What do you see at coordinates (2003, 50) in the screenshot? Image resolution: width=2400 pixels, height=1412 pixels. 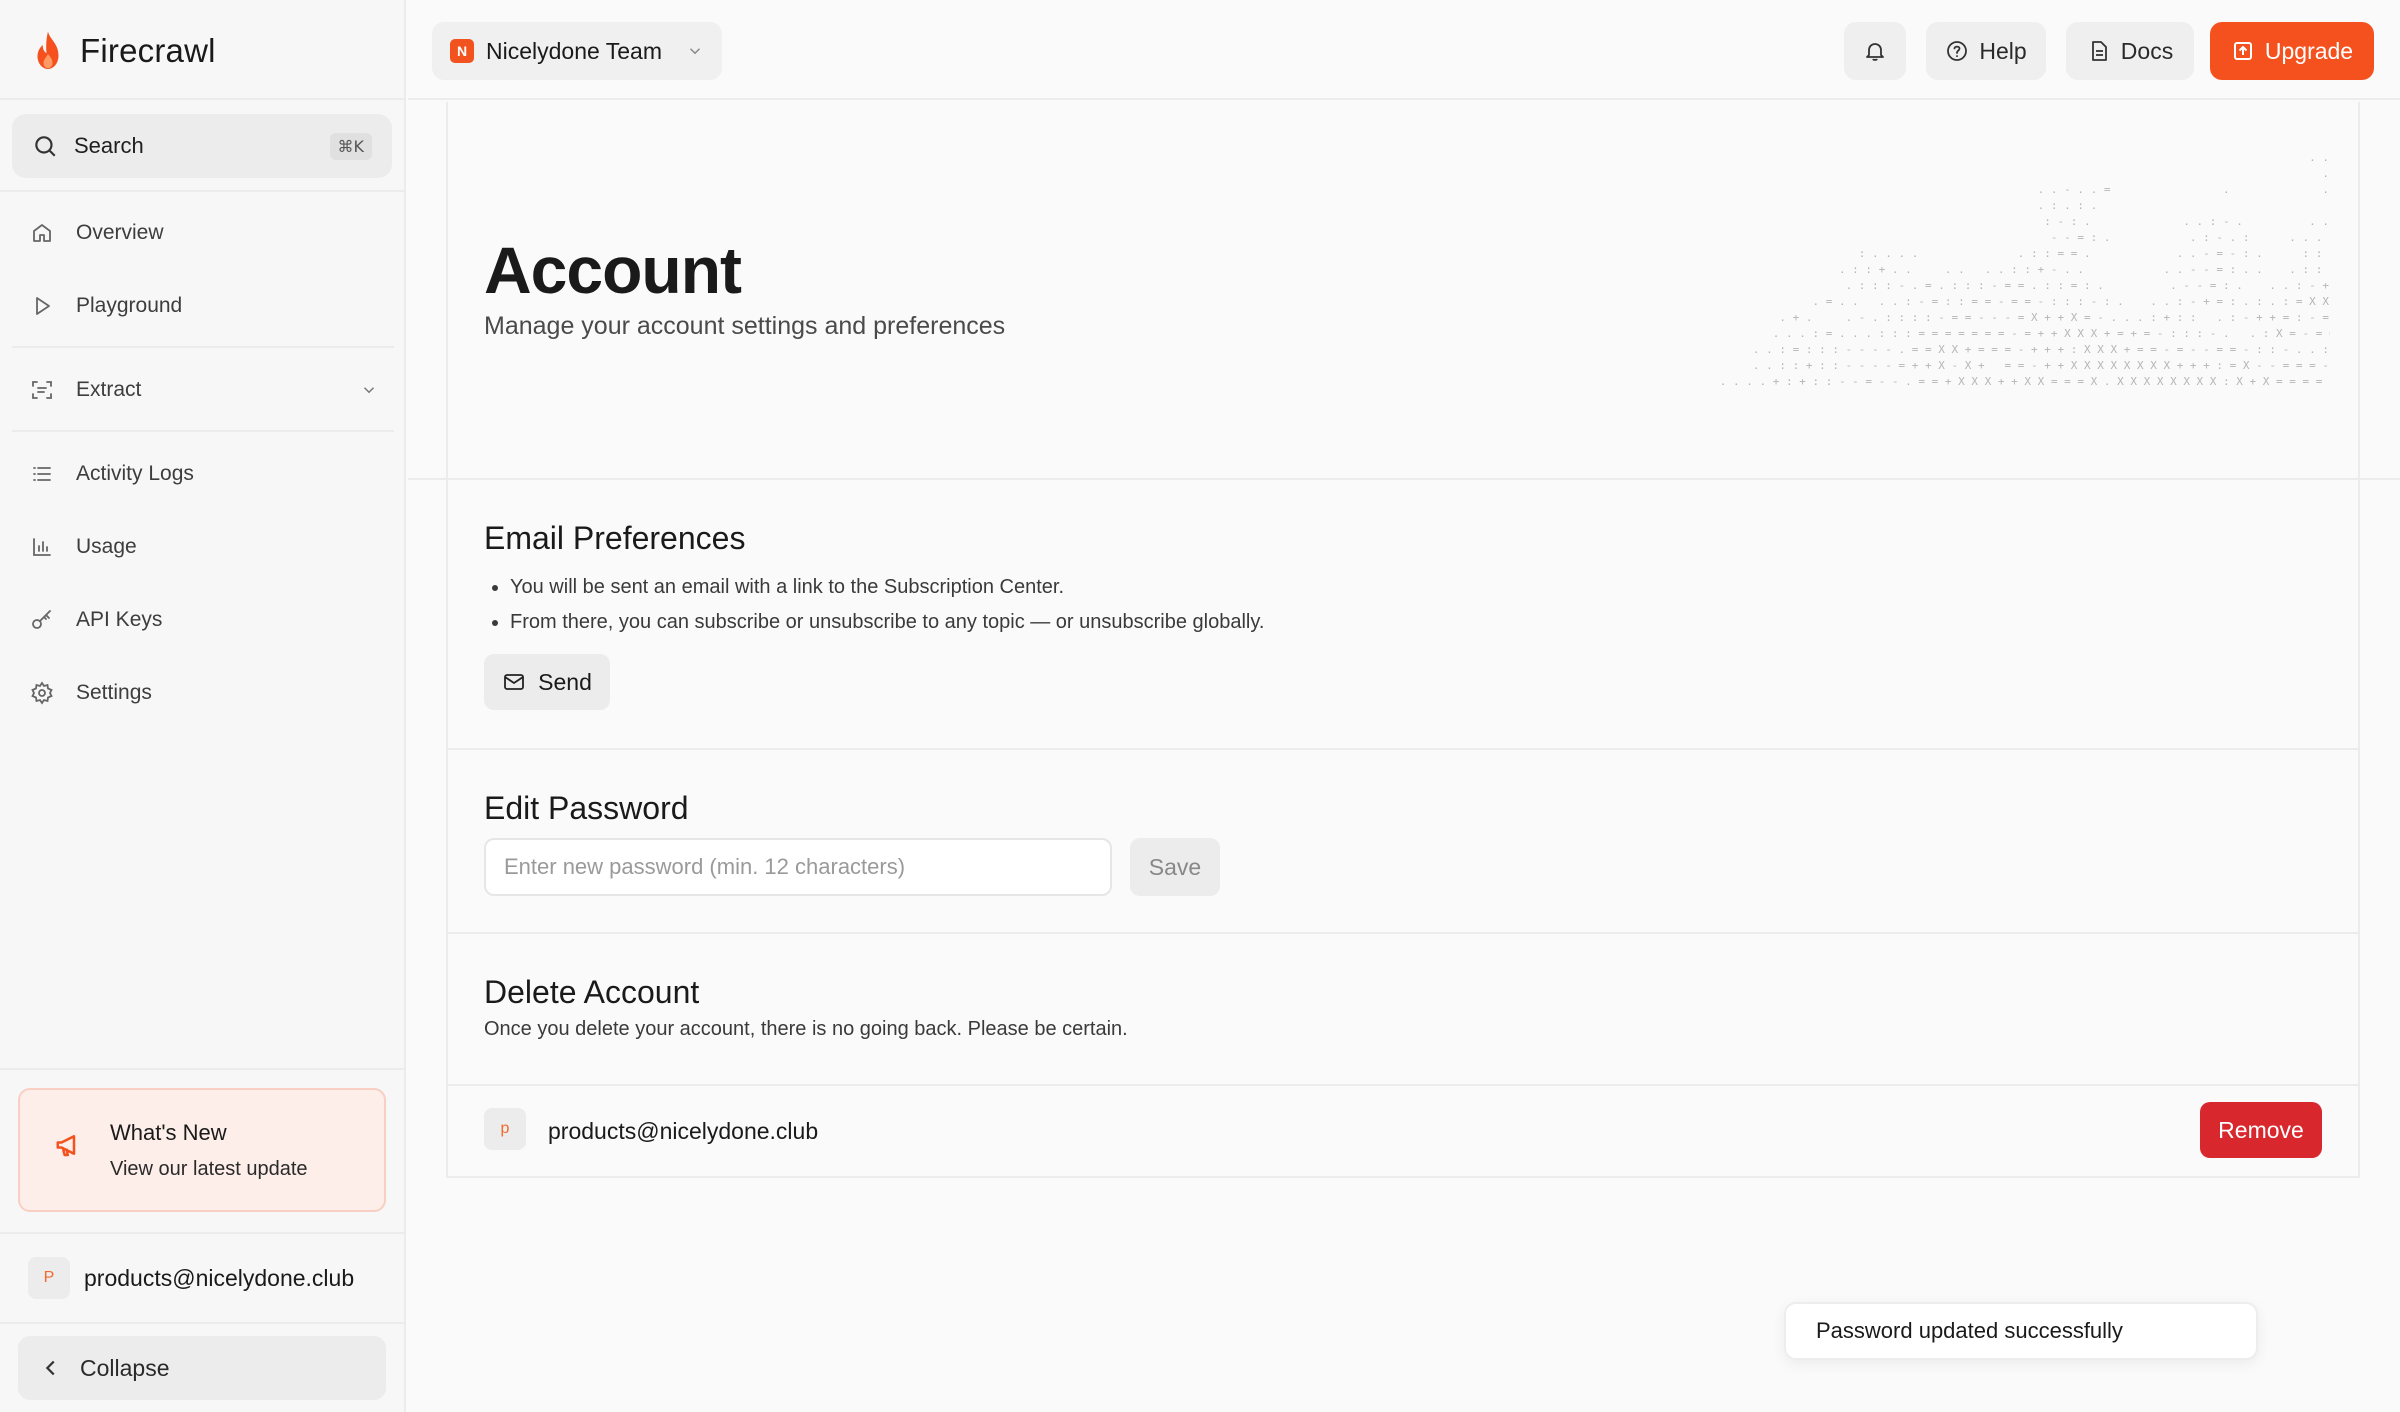 I see `help-label: Help` at bounding box center [2003, 50].